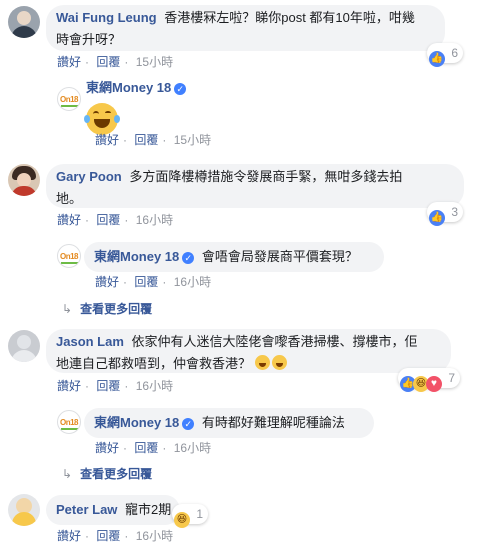 This screenshot has height=547, width=494. What do you see at coordinates (200, 514) in the screenshot?
I see `reaction-count: 1` at bounding box center [200, 514].